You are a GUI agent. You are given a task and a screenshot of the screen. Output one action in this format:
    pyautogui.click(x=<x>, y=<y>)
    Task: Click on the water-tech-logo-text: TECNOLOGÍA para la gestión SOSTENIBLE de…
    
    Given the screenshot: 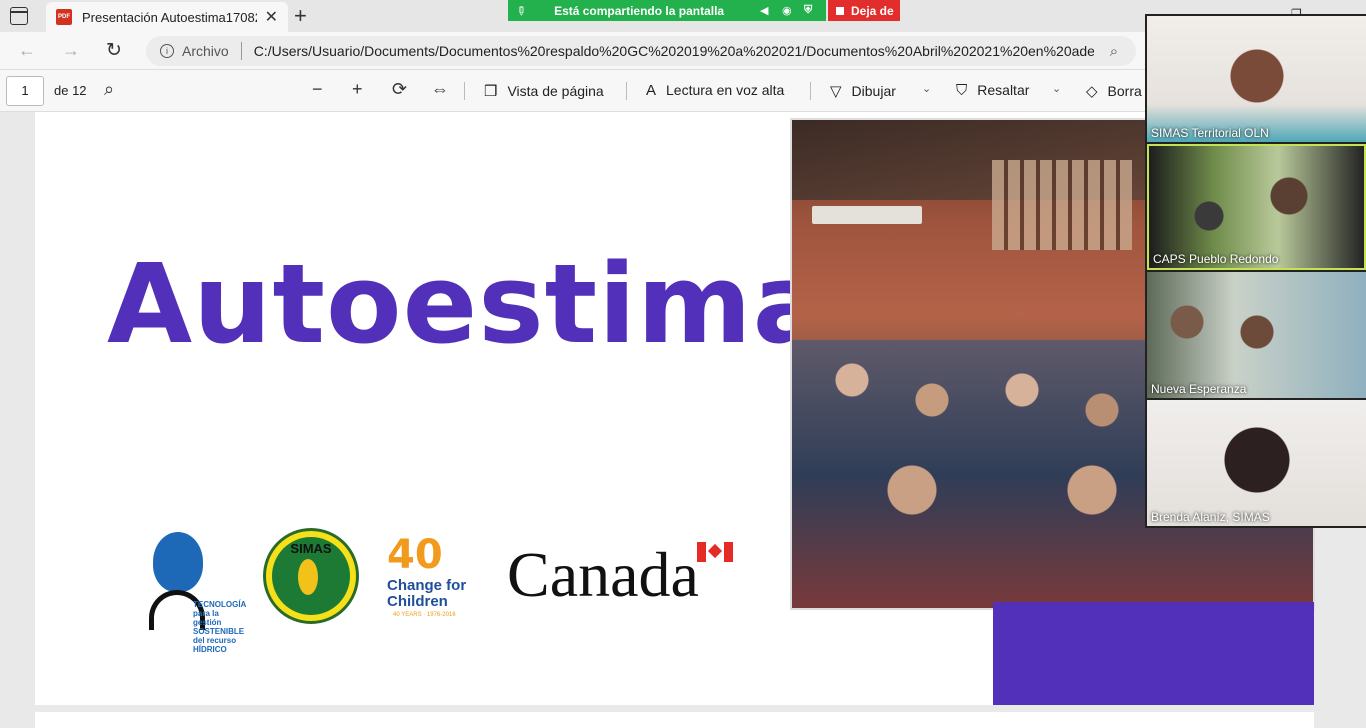 What is the action you would take?
    pyautogui.click(x=220, y=627)
    